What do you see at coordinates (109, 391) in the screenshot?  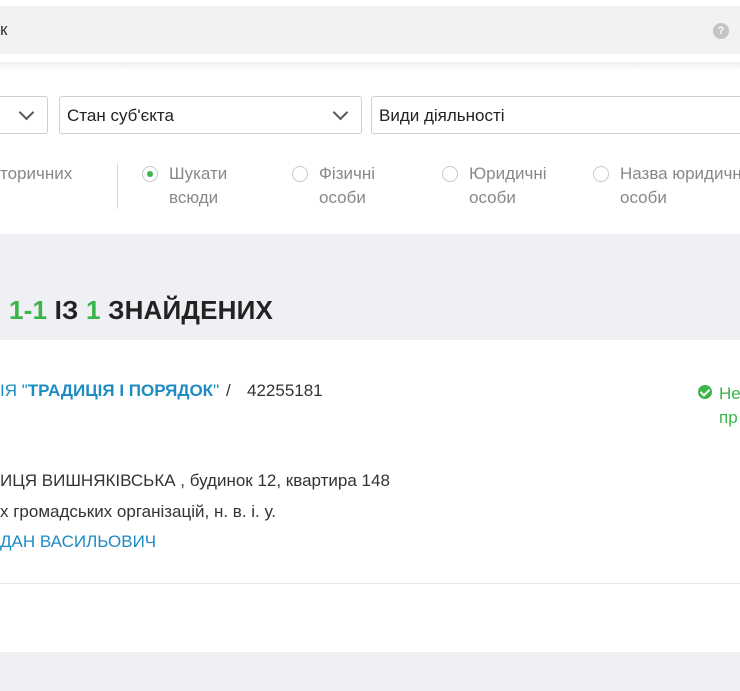 I see `organization-link: ІЯ "ТРАДИЦІЯ І ПОРЯДОК"` at bounding box center [109, 391].